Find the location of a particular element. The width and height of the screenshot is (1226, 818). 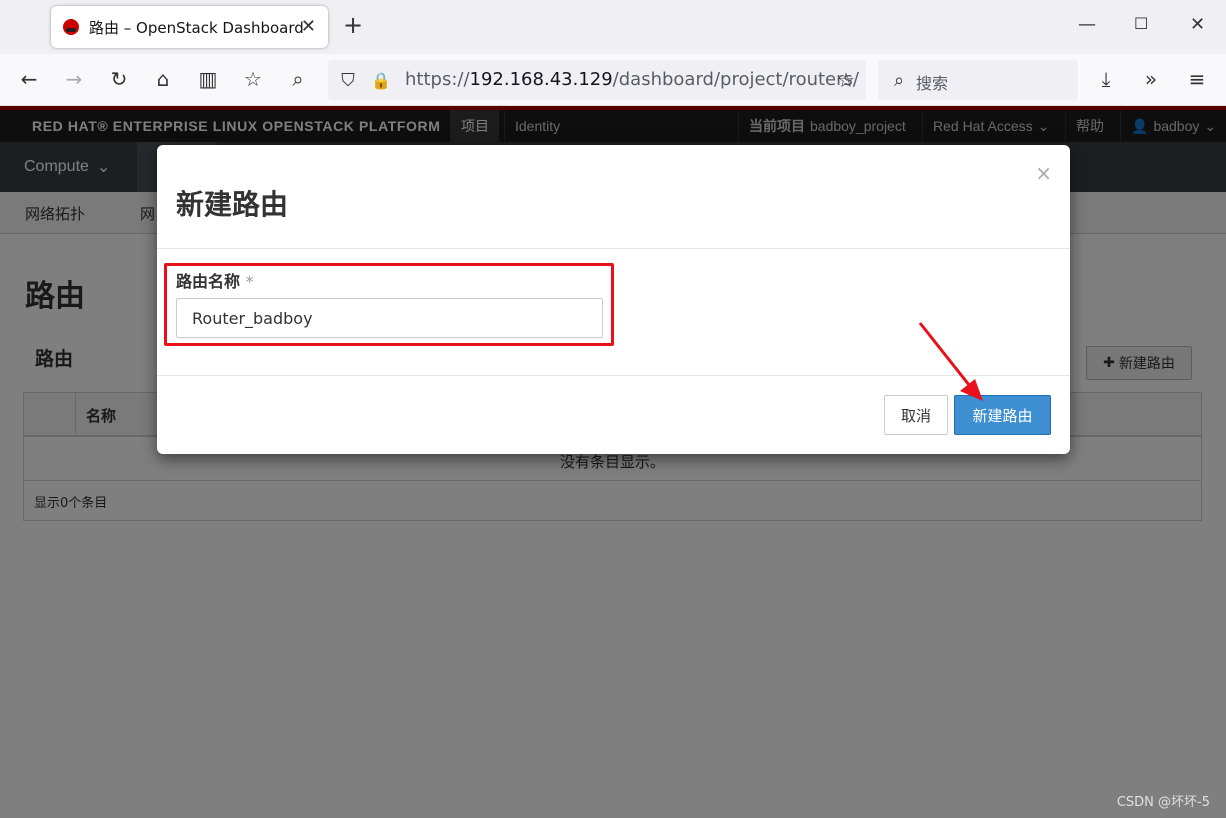

star-bookmark-icon: ☆ is located at coordinates (846, 80).